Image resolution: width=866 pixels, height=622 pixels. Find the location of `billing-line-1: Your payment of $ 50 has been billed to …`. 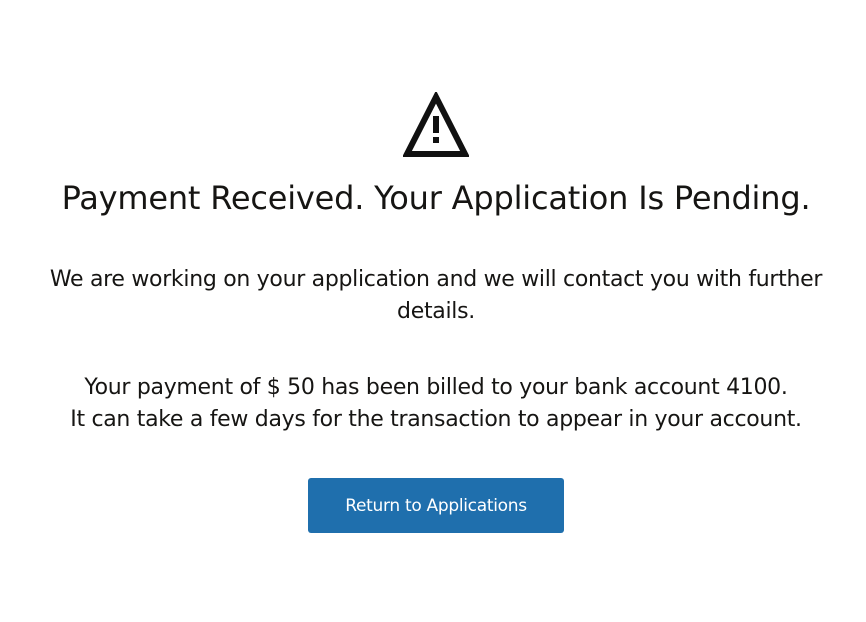

billing-line-1: Your payment of $ 50 has been billed to … is located at coordinates (436, 387).